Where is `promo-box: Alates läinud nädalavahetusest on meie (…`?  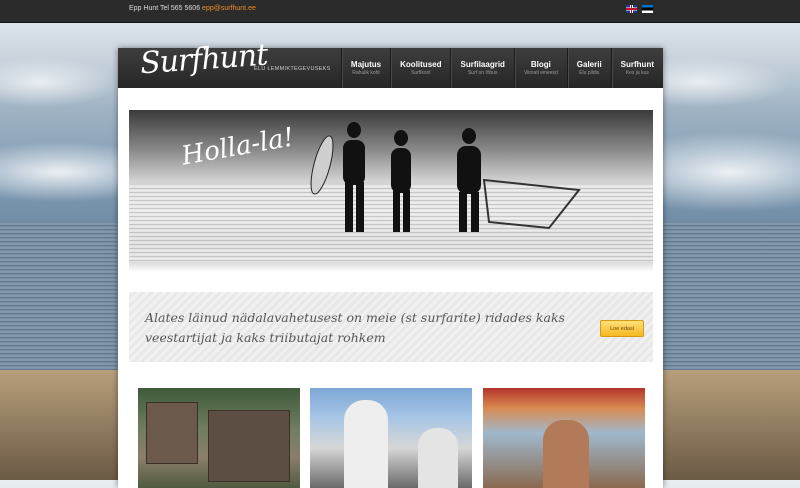
promo-box: Alates läinud nädalavahetusest on meie (… is located at coordinates (391, 327).